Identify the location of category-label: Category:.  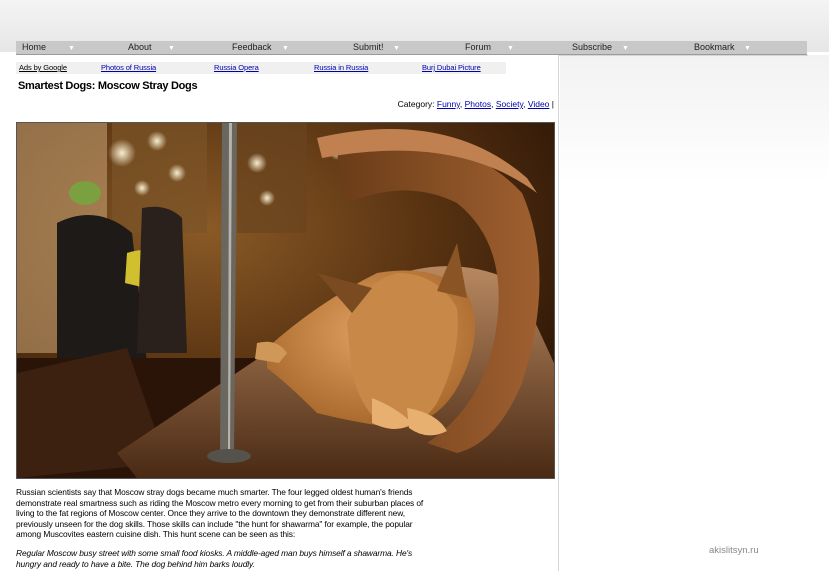
(416, 104).